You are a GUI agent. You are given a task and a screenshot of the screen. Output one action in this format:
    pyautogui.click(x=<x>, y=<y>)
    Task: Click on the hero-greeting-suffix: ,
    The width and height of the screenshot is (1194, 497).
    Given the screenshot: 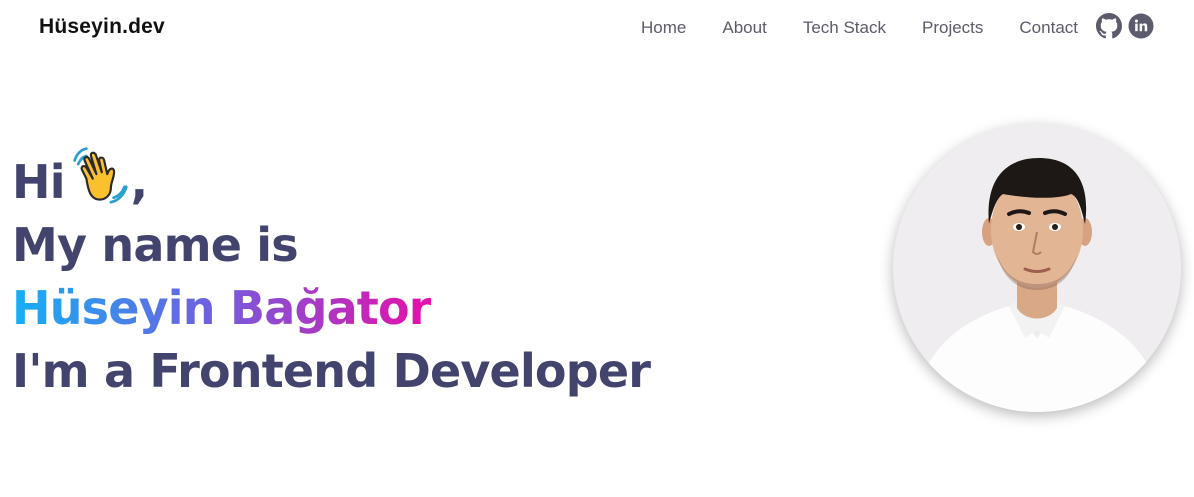 What is the action you would take?
    pyautogui.click(x=139, y=182)
    